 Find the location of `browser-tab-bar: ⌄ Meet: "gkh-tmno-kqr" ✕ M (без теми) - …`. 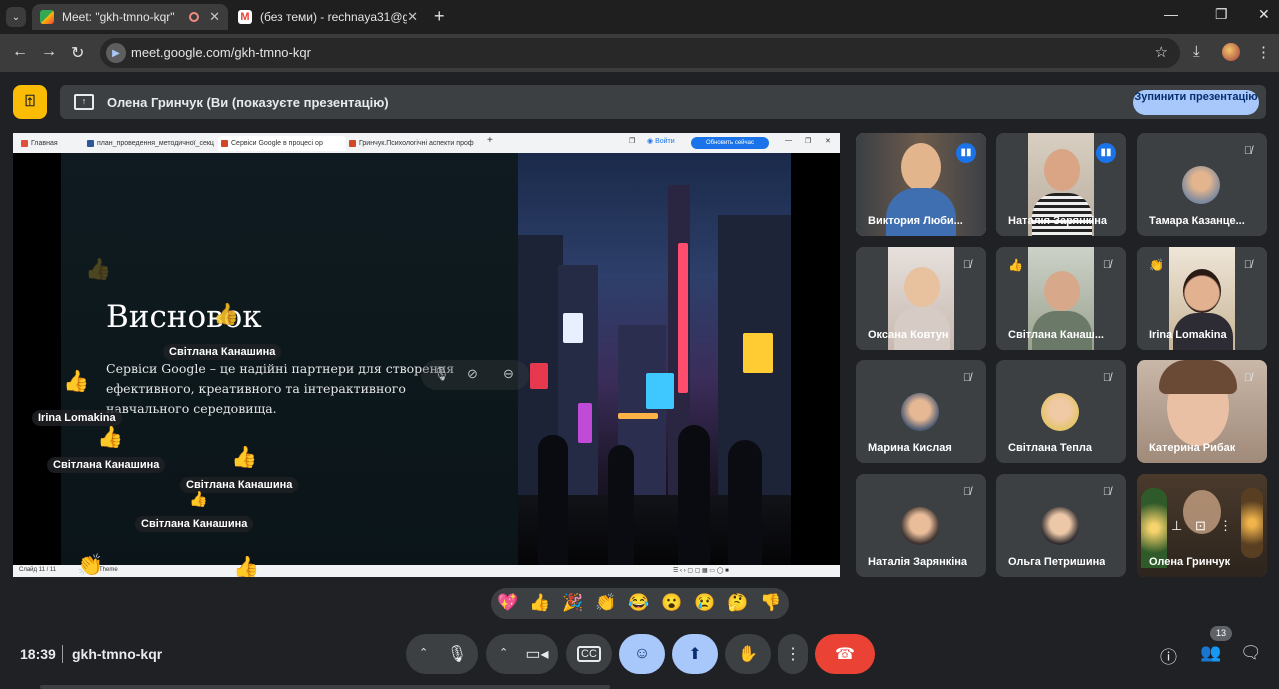

browser-tab-bar: ⌄ Meet: "gkh-tmno-kqr" ✕ M (без теми) - … is located at coordinates (639, 17).